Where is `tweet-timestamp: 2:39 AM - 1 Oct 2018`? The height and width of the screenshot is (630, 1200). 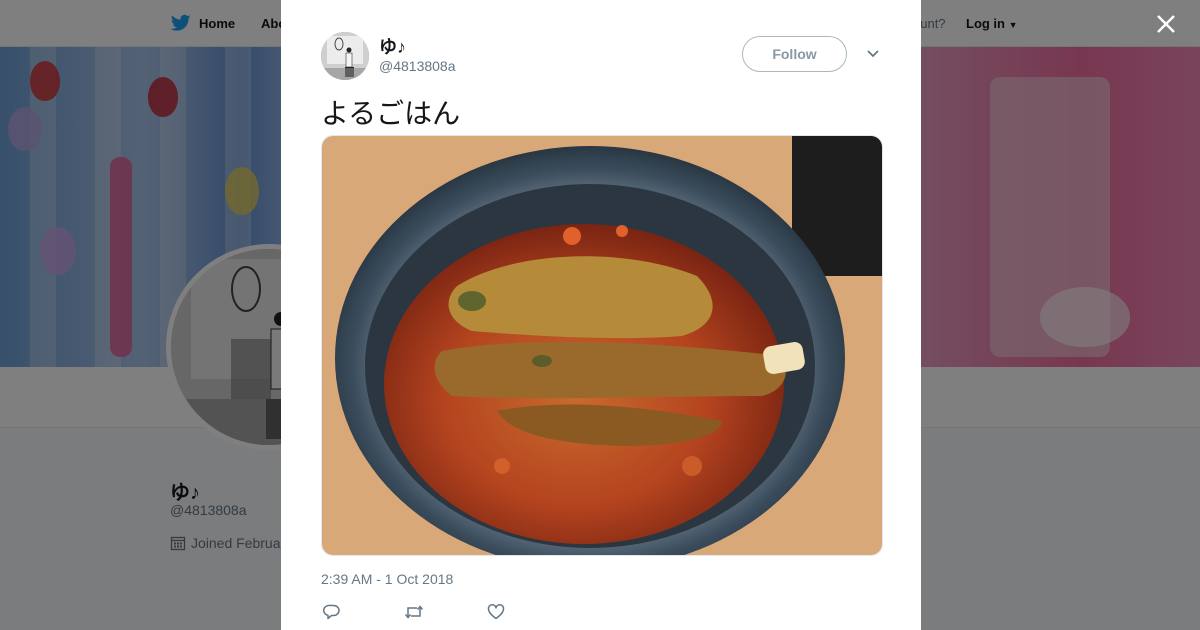 tweet-timestamp: 2:39 AM - 1 Oct 2018 is located at coordinates (387, 579).